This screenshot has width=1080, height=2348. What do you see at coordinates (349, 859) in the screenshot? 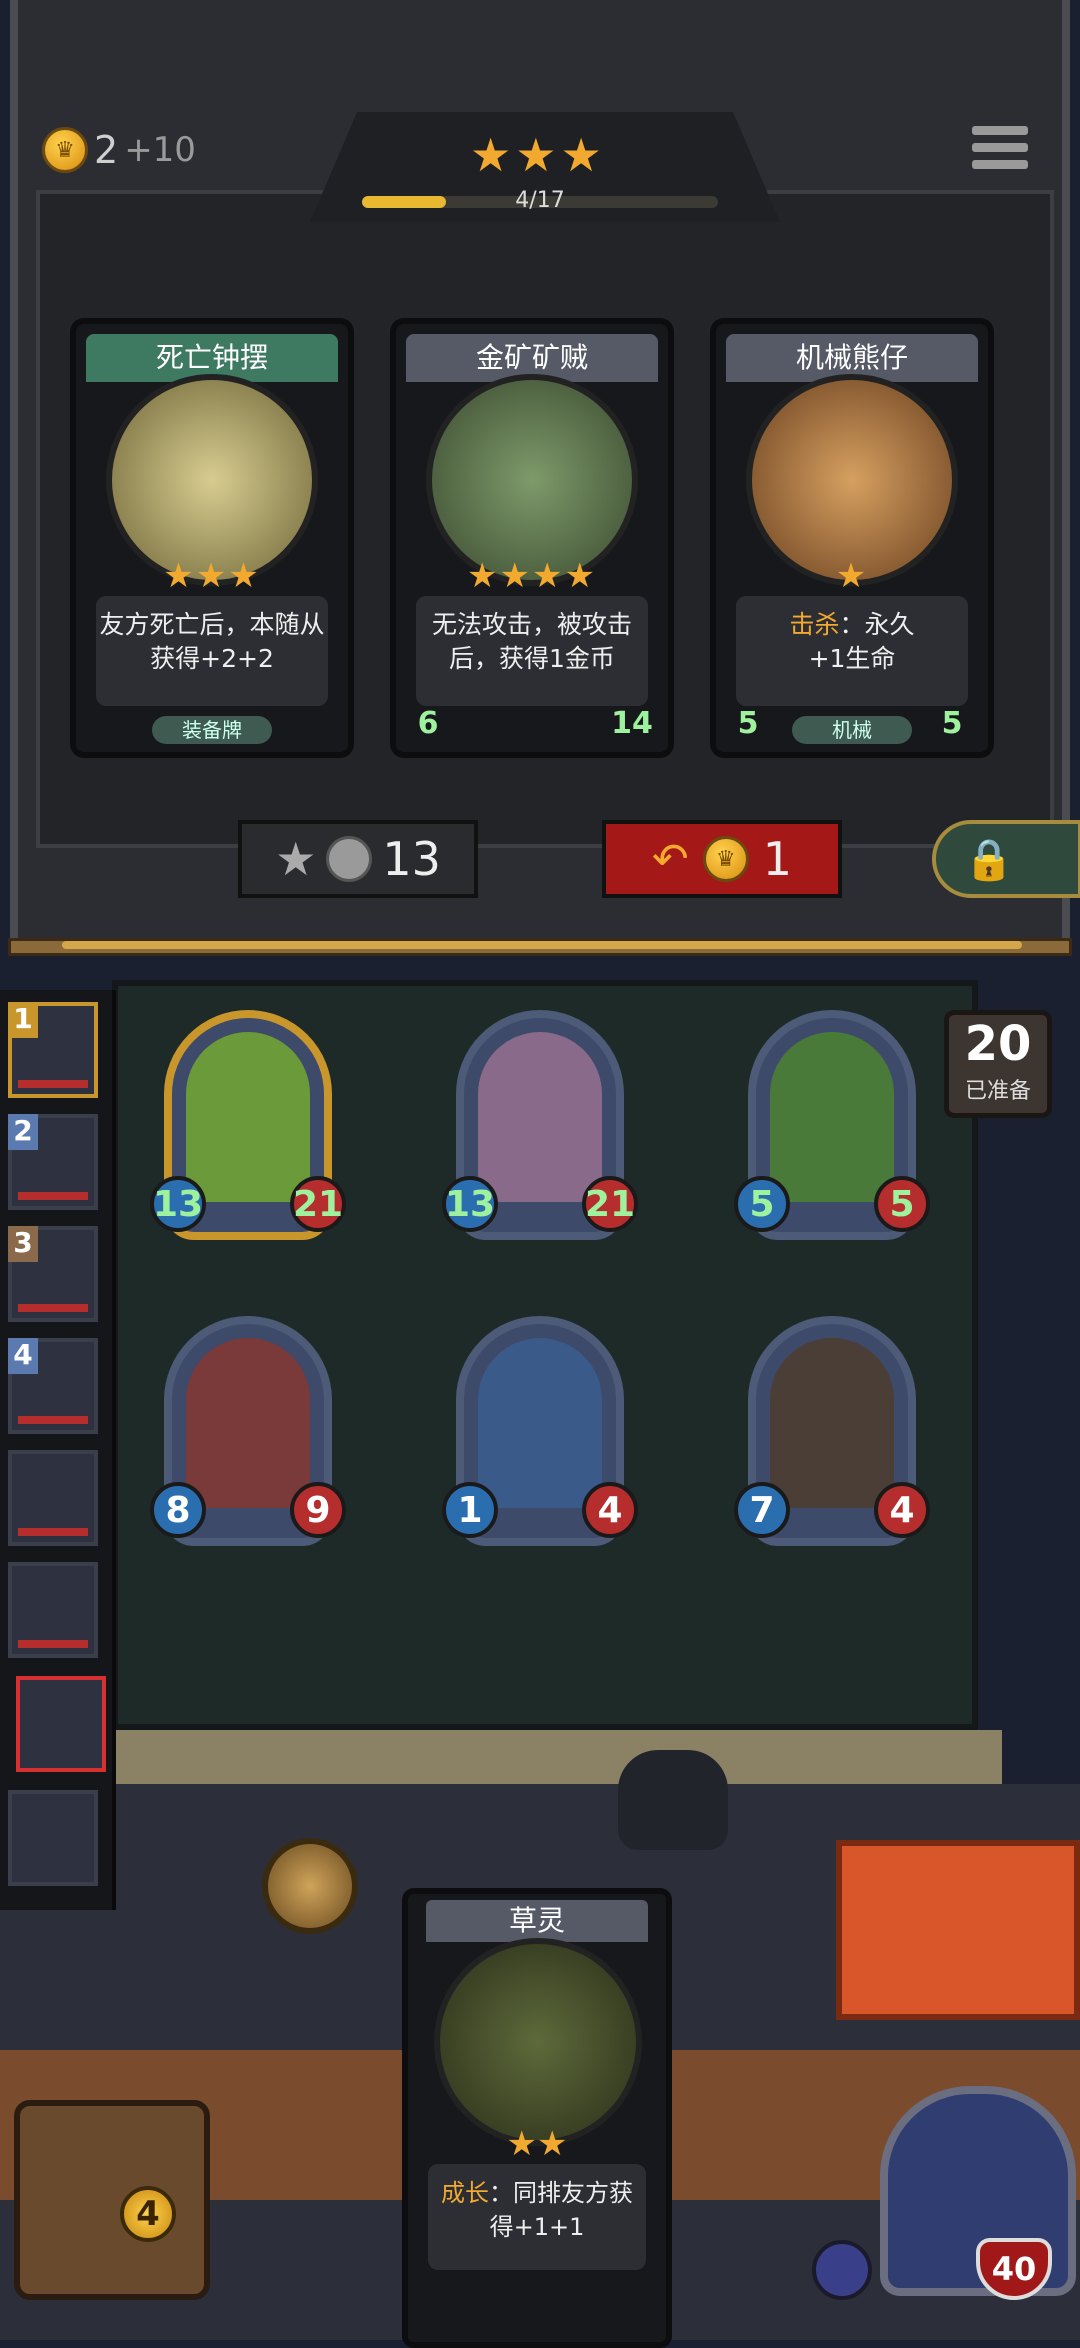
I see `silver-coin-icon` at bounding box center [349, 859].